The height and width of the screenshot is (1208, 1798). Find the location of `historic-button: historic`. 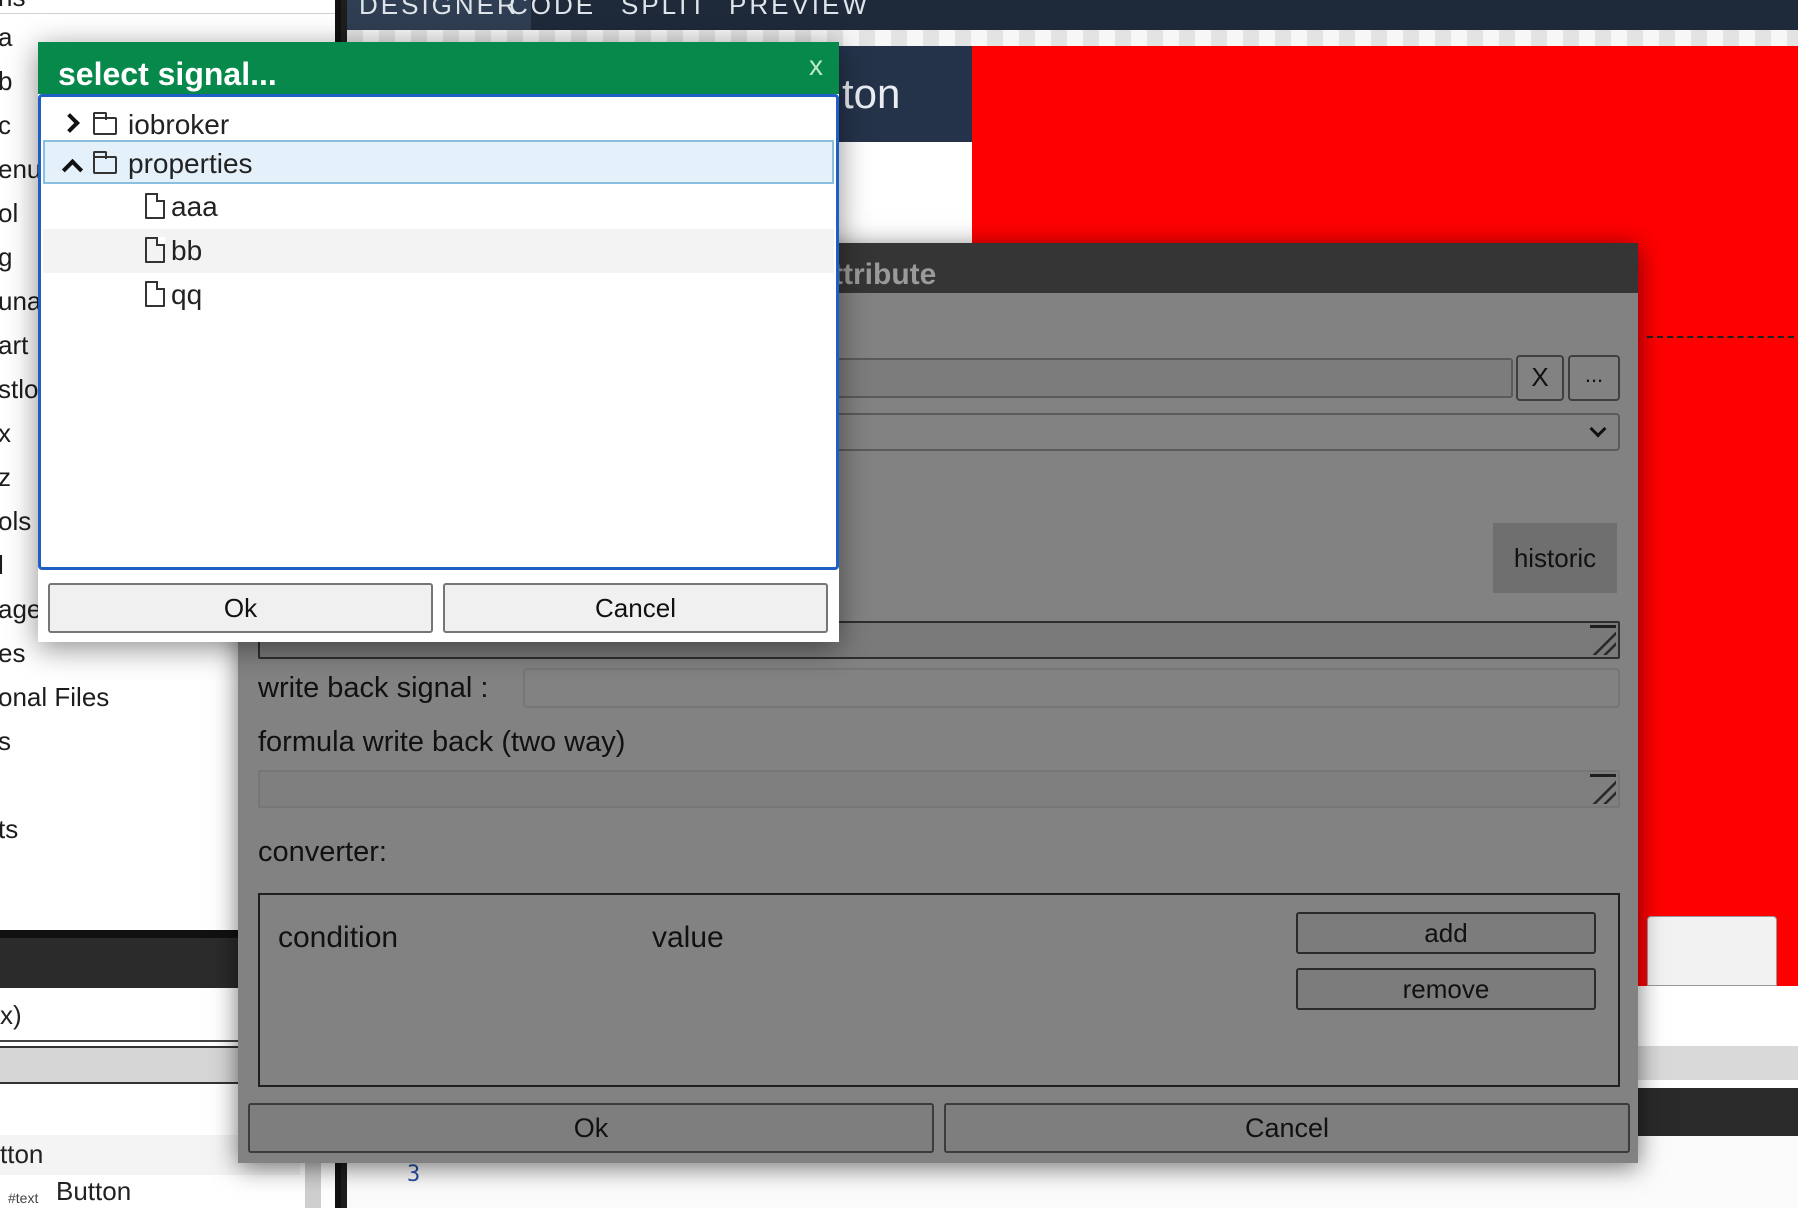

historic-button: historic is located at coordinates (1555, 558).